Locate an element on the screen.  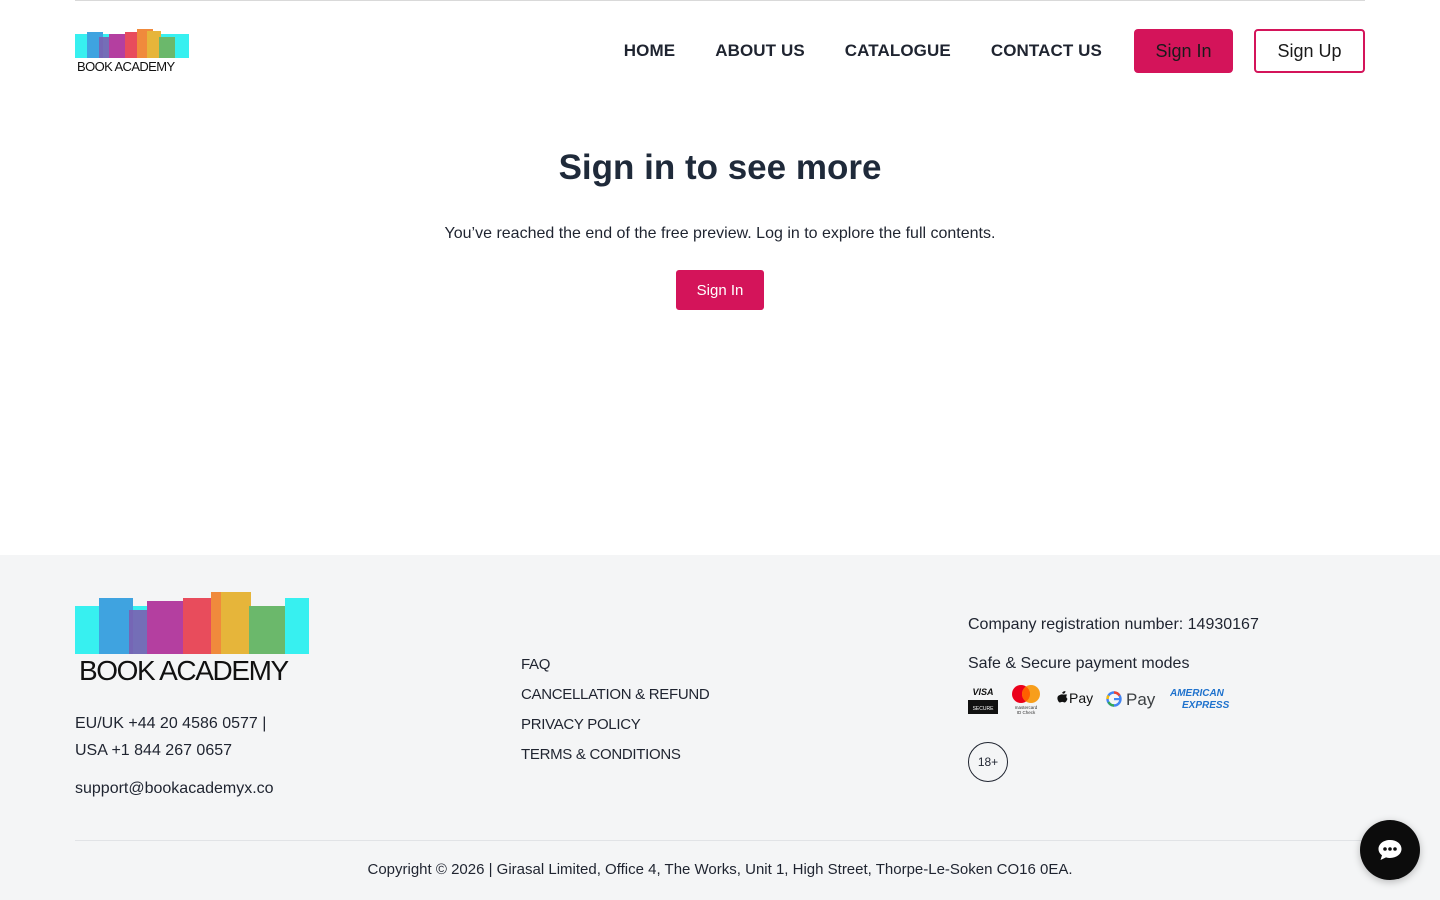
american-express-icon: AMERICAN EXPRESS is located at coordinates (1200, 699).